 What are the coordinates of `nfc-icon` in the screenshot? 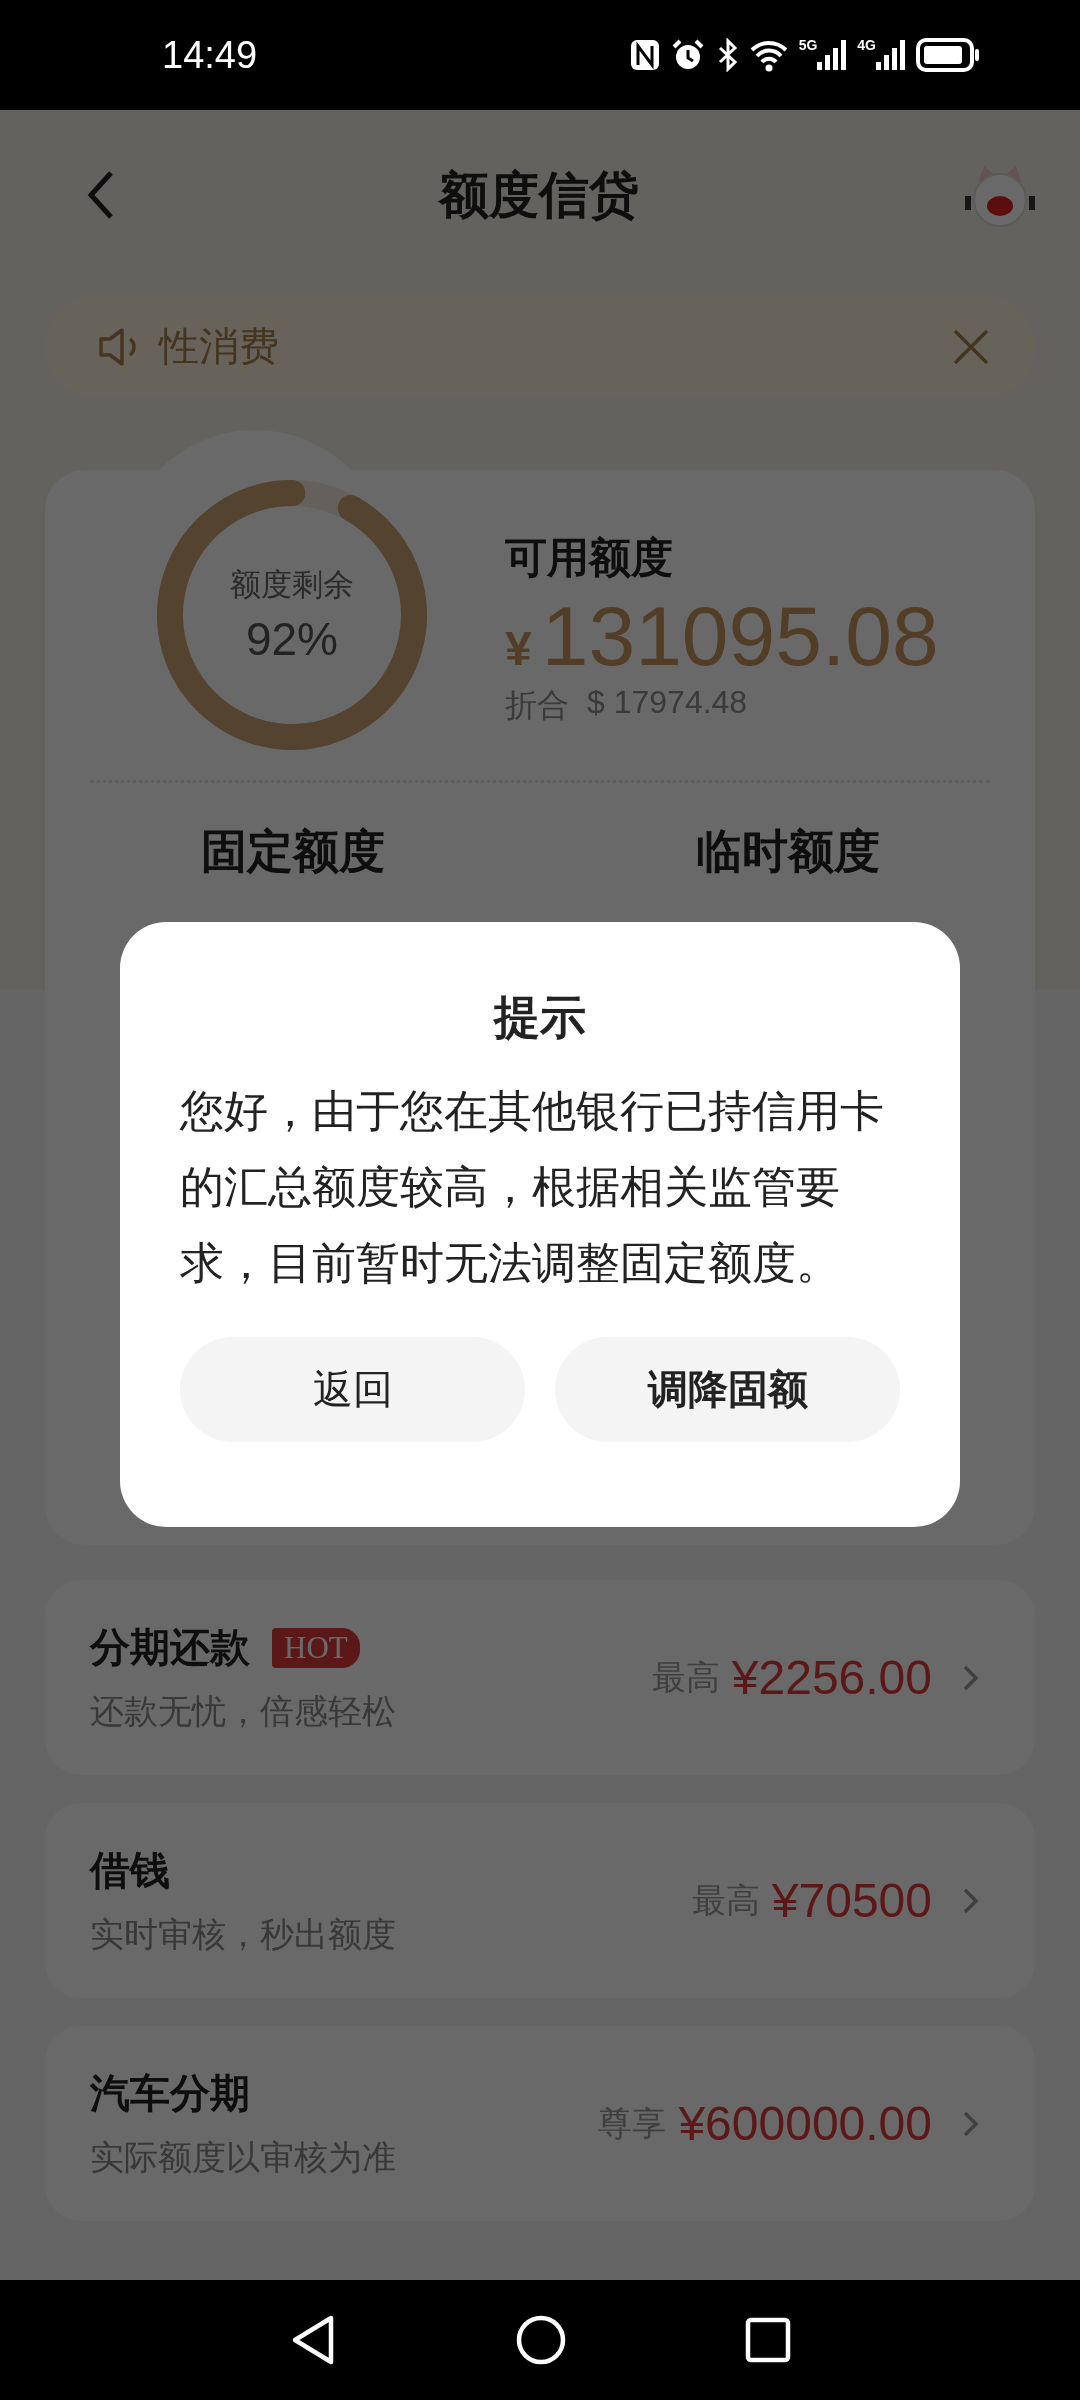 It's located at (644, 55).